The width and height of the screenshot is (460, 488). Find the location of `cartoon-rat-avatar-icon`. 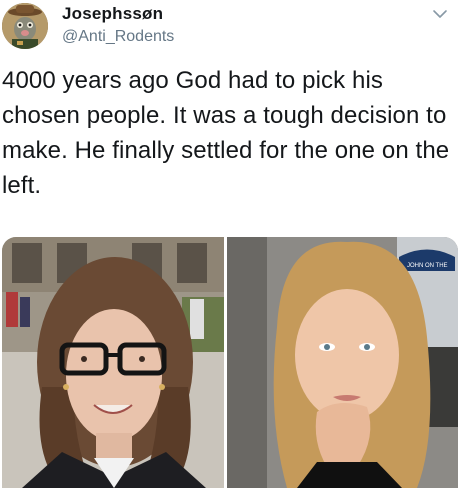

cartoon-rat-avatar-icon is located at coordinates (25, 26).